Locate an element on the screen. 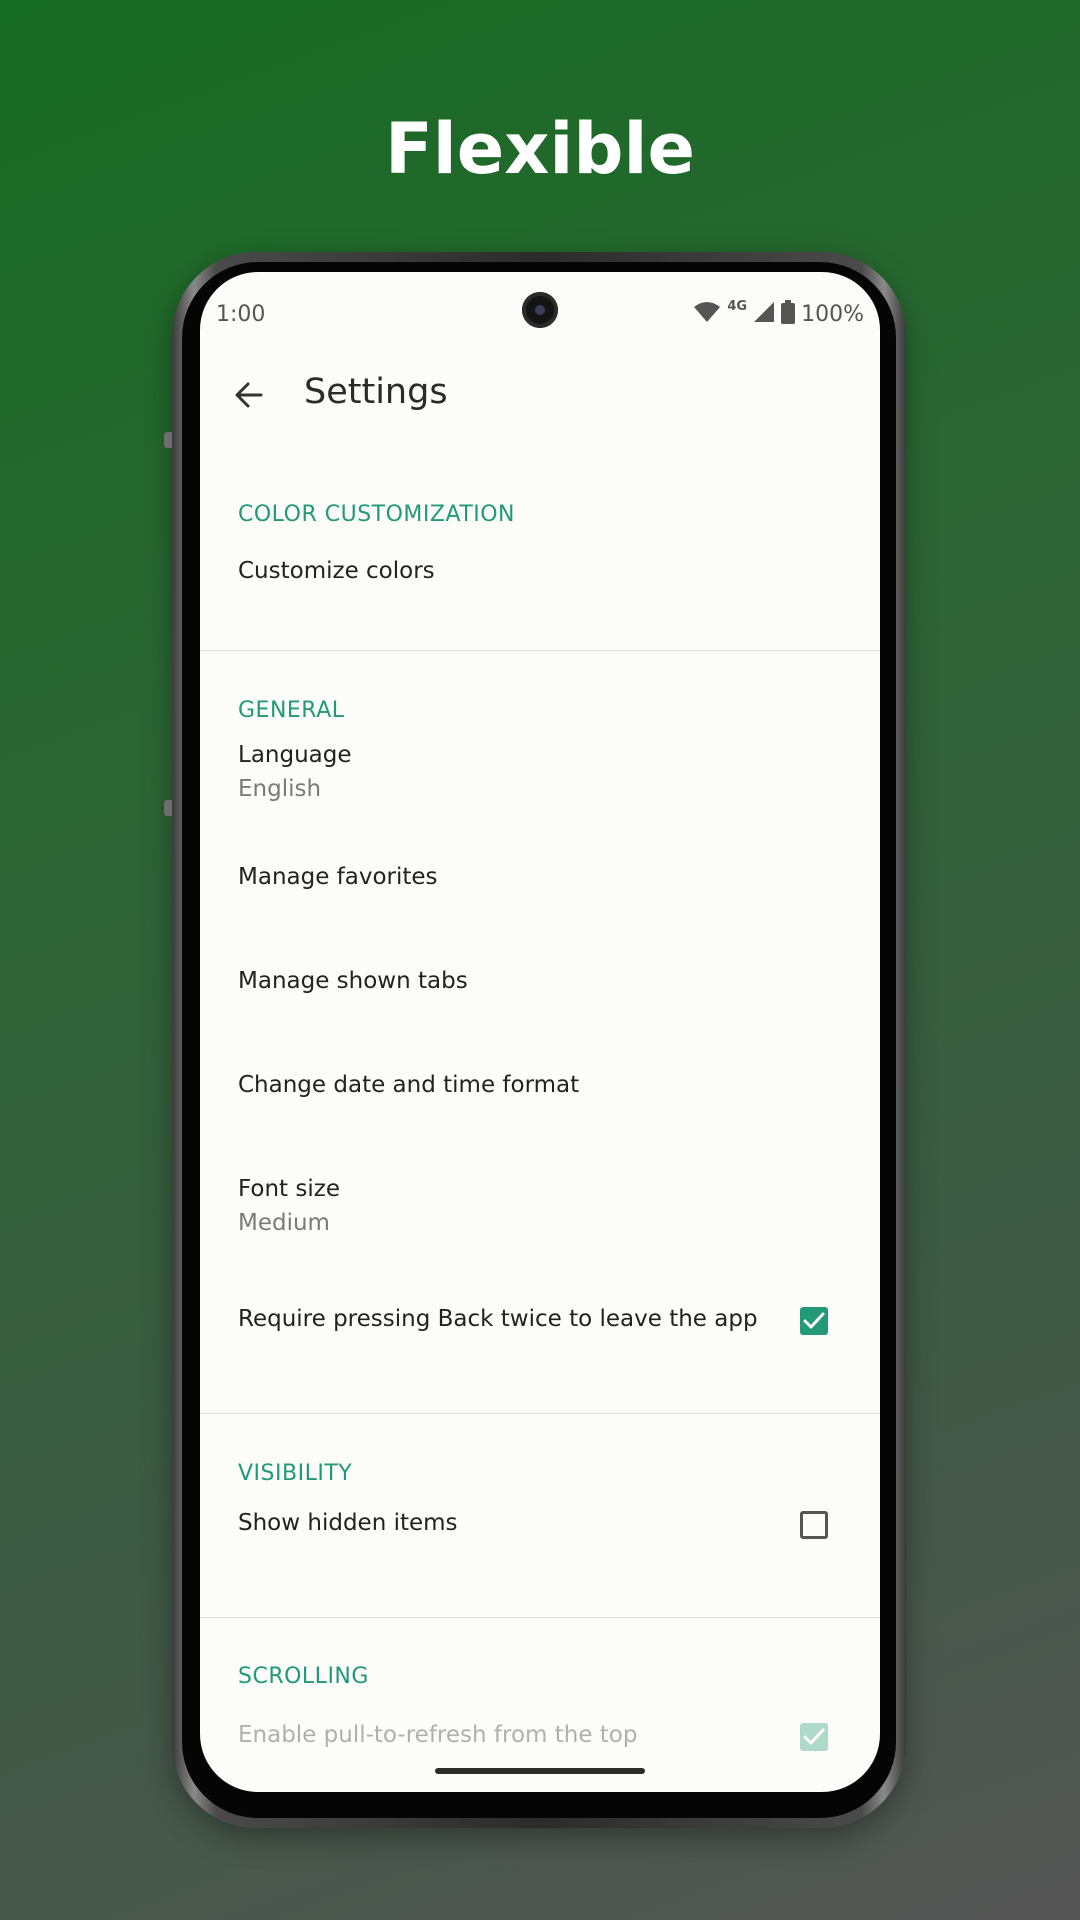 The height and width of the screenshot is (1920, 1080). setting-title: Change date and time format is located at coordinates (409, 1085).